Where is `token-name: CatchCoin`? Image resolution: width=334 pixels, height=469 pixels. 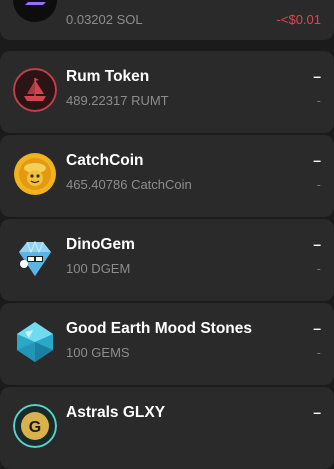
token-name: CatchCoin is located at coordinates (105, 160).